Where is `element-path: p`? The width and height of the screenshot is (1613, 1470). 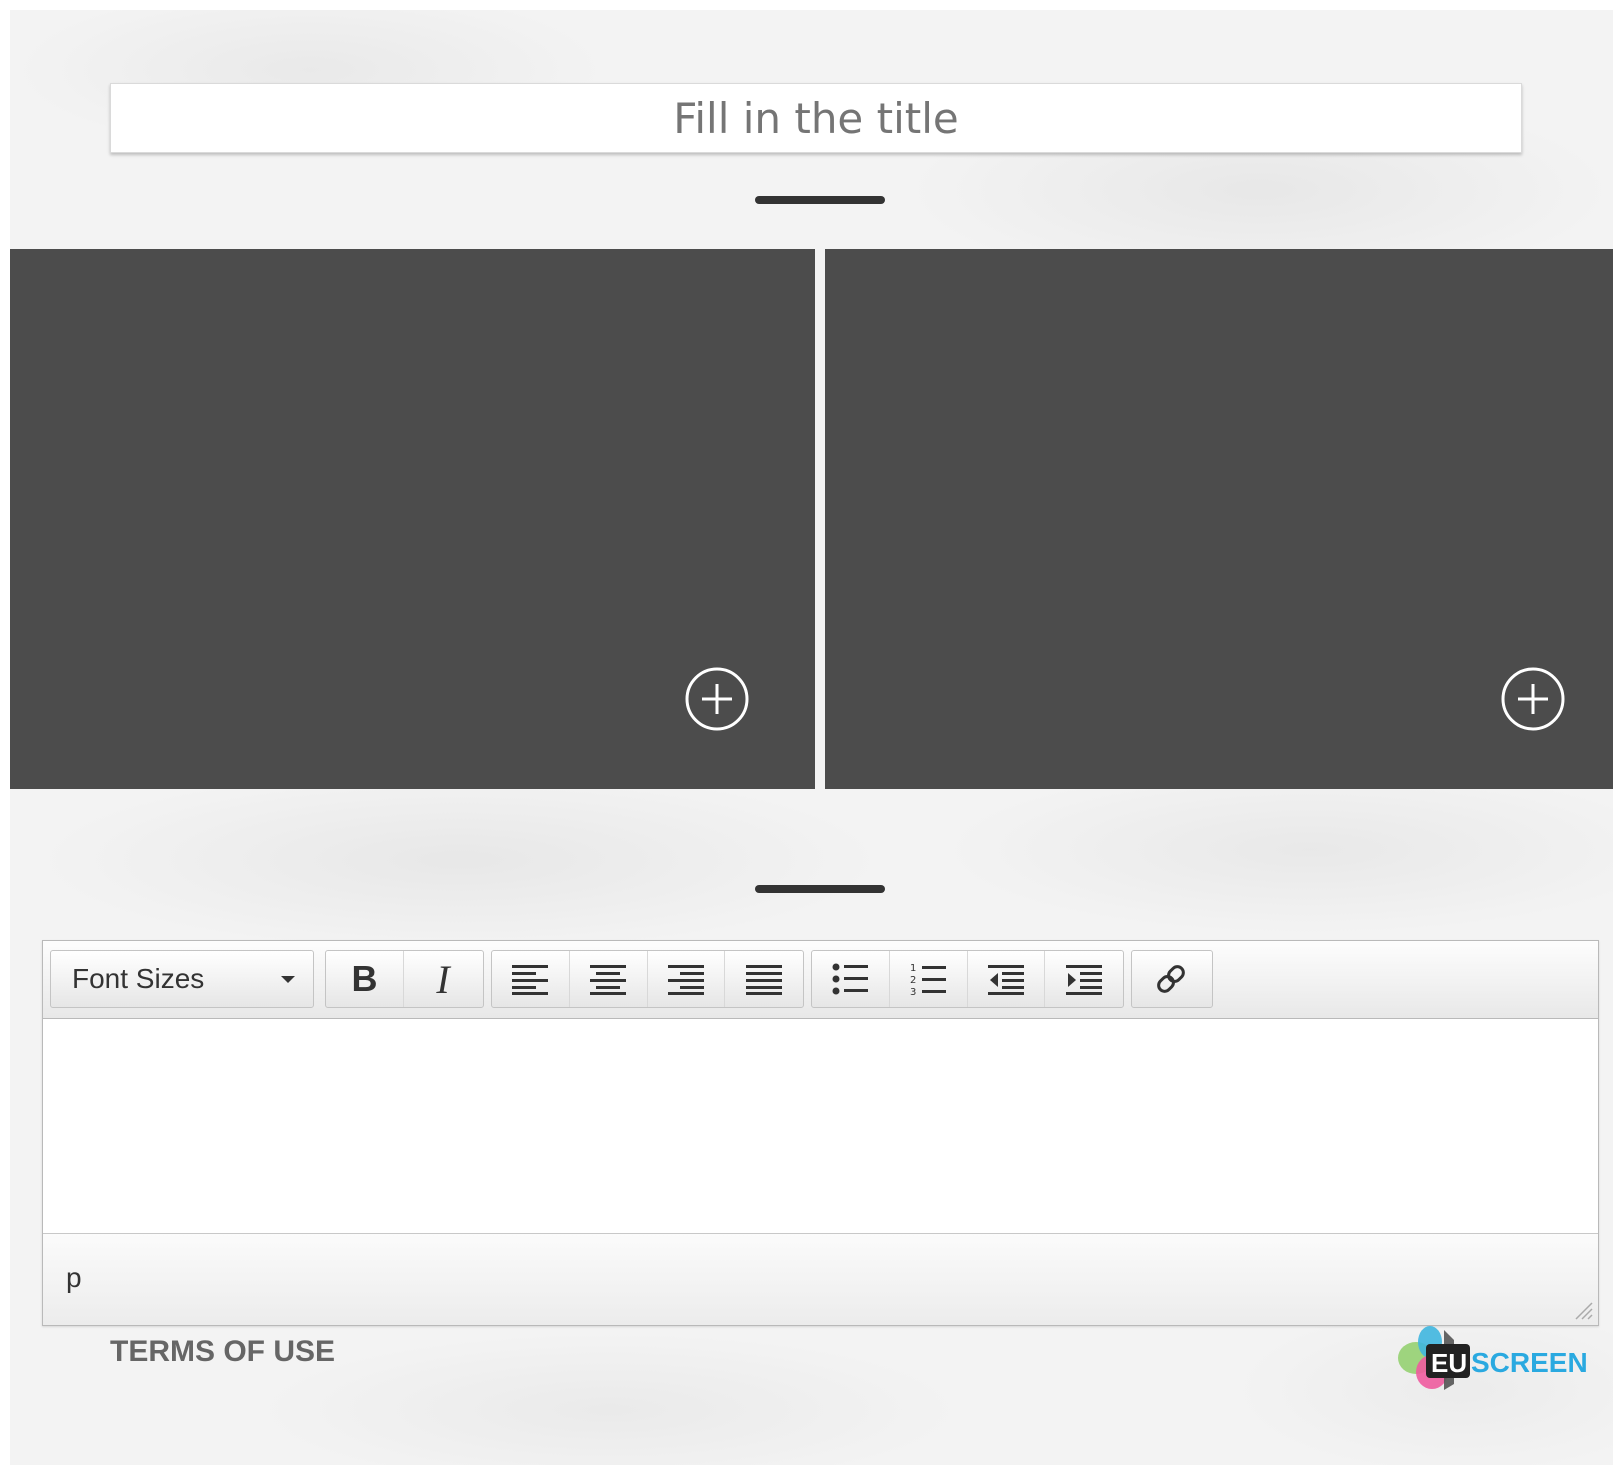
element-path: p is located at coordinates (74, 1278).